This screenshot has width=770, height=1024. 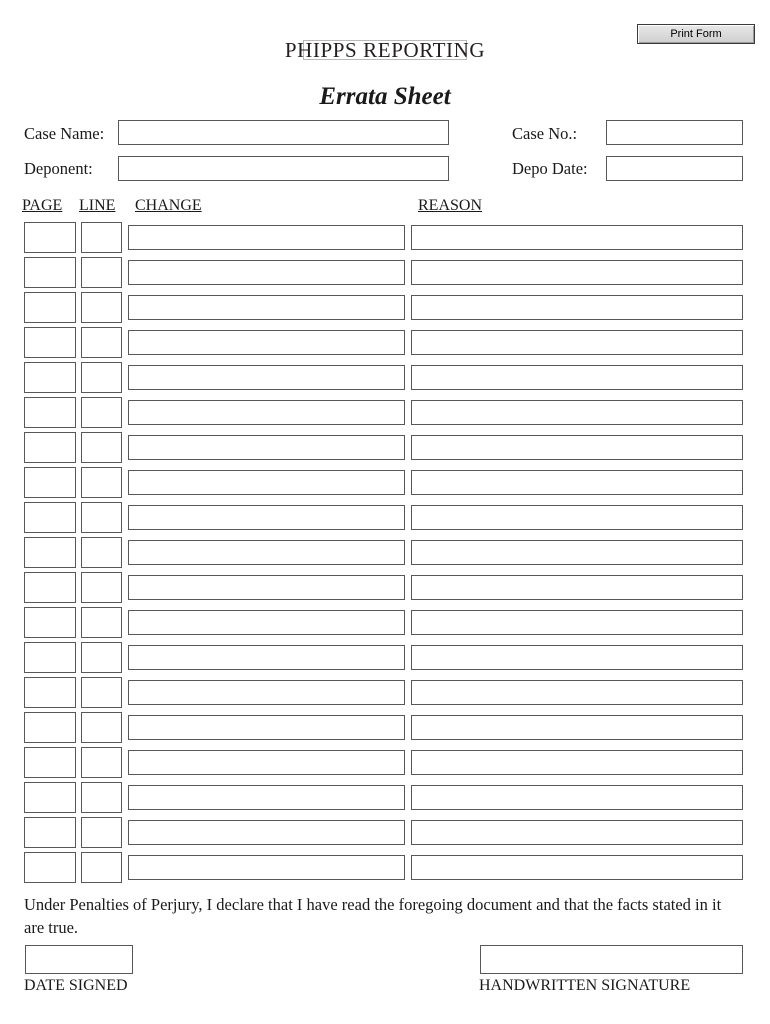 I want to click on handwritten-signature-label: HANDWRITTEN SIGNATURE, so click(x=585, y=985).